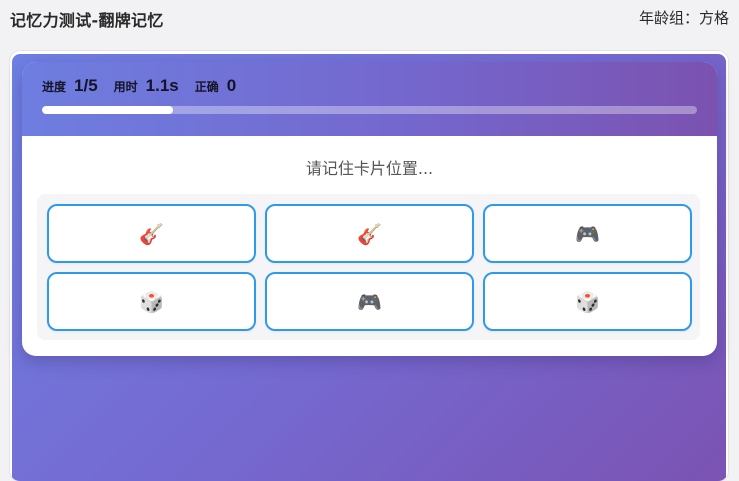 This screenshot has width=739, height=481. I want to click on stats-row: 进度 1/5 用时 1.1s 正确 0, so click(147, 86).